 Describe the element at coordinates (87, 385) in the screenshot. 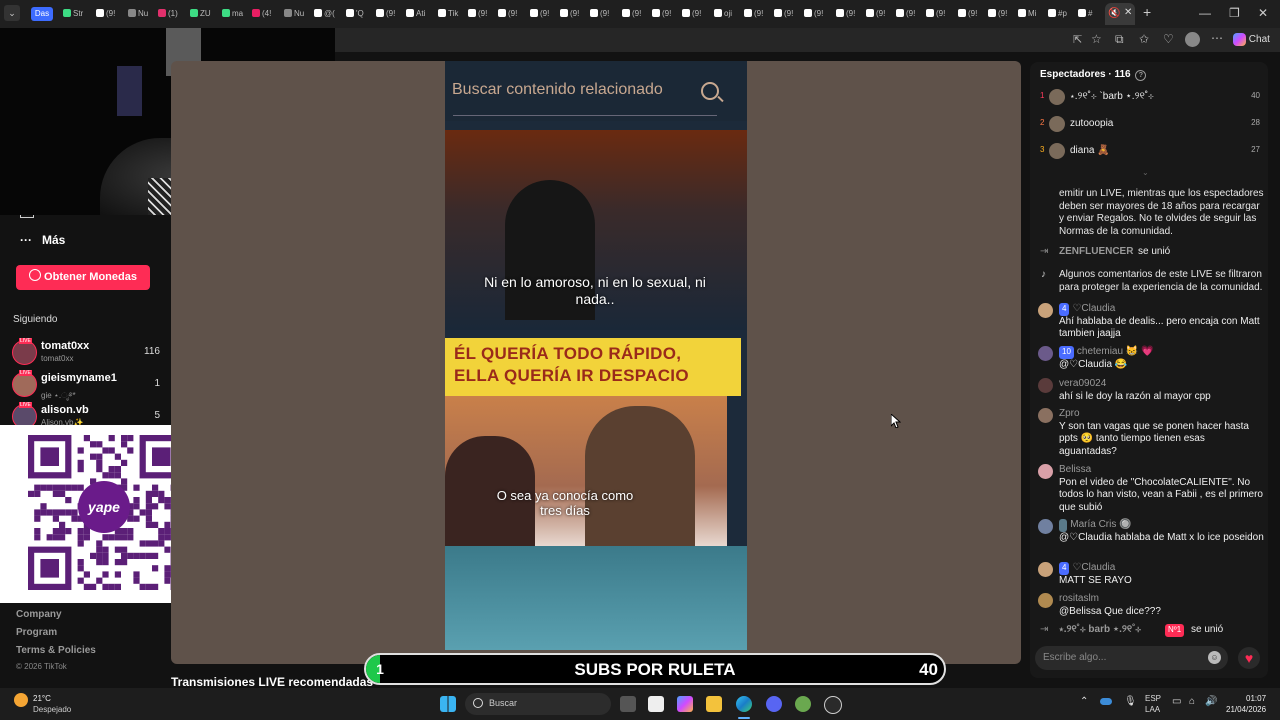

I see `following-item: LIVE gieismyname1 gie ⋆.ೃ࿔* 1` at that location.